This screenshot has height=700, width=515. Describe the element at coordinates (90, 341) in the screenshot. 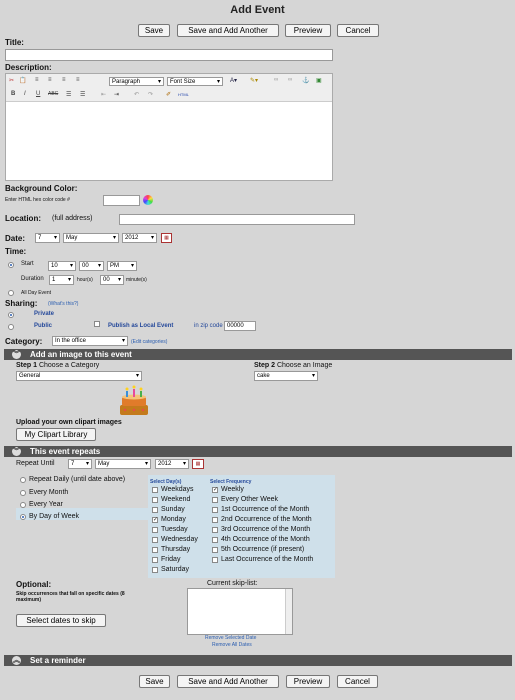

I see `category-select: In the office` at that location.